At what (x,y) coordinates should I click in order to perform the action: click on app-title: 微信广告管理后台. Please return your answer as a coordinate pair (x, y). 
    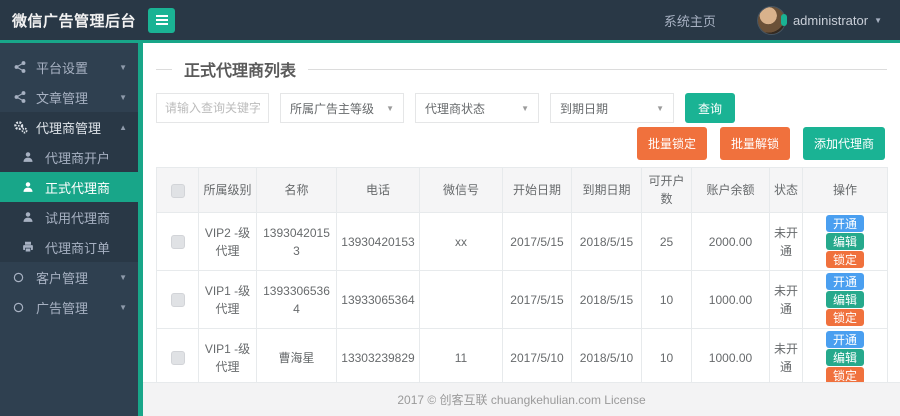
    Looking at the image, I should click on (74, 21).